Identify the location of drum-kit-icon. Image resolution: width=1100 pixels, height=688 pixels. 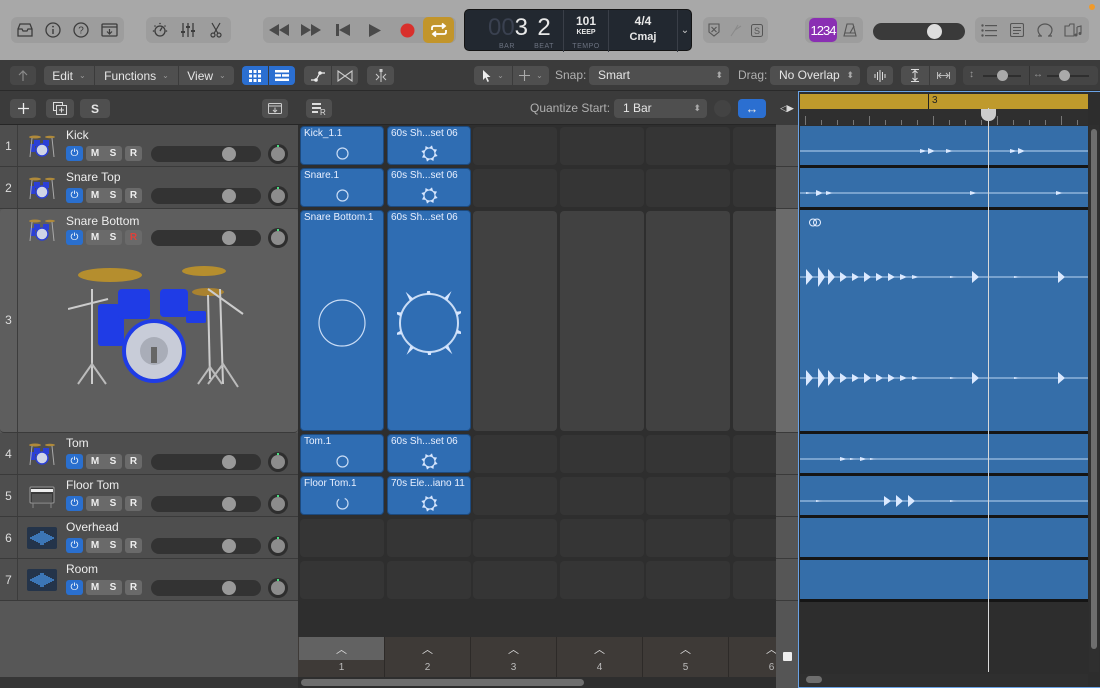
(42, 146).